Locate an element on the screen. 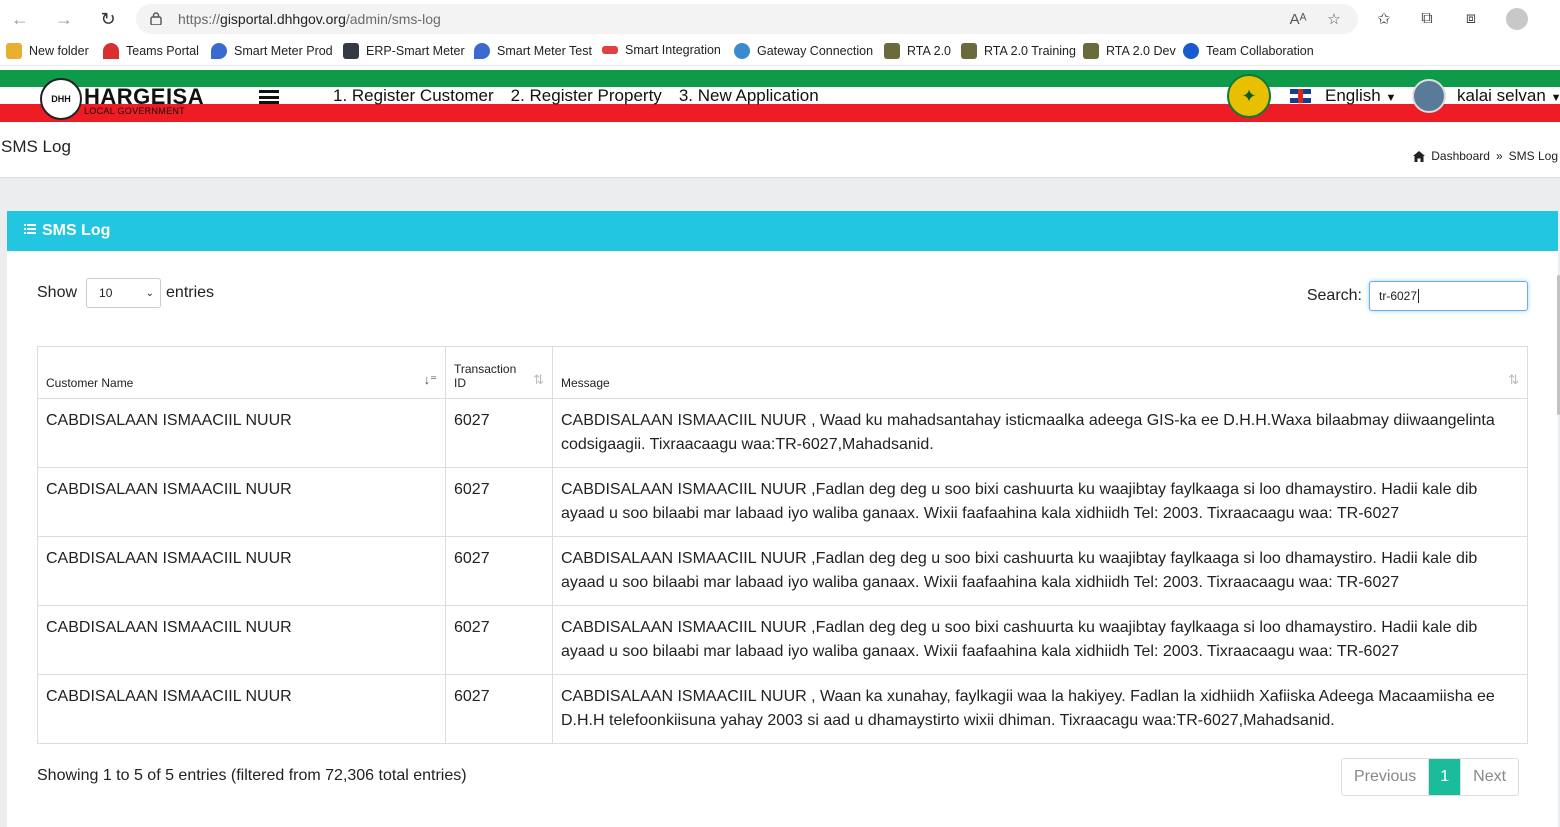  column-message: Message ⇅ is located at coordinates (1040, 372).